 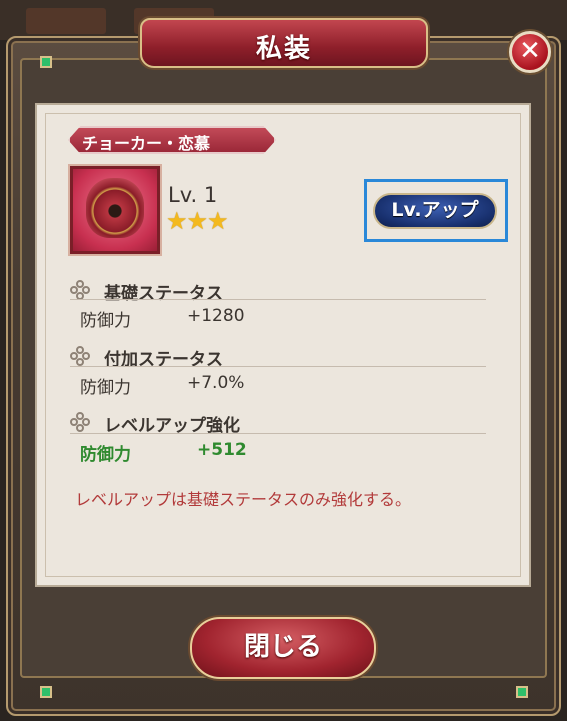 What do you see at coordinates (105, 388) in the screenshot?
I see `extra-stat-label: 防御力` at bounding box center [105, 388].